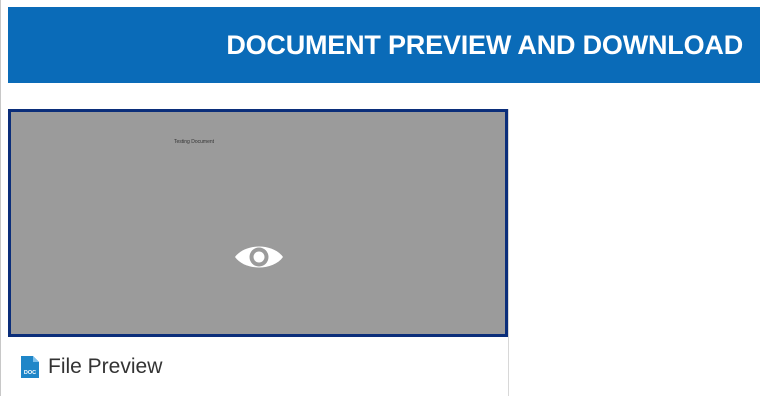 The width and height of the screenshot is (760, 396). I want to click on page-title: DOCUMENT PREVIEW AND DOWNLOAD, so click(484, 44).